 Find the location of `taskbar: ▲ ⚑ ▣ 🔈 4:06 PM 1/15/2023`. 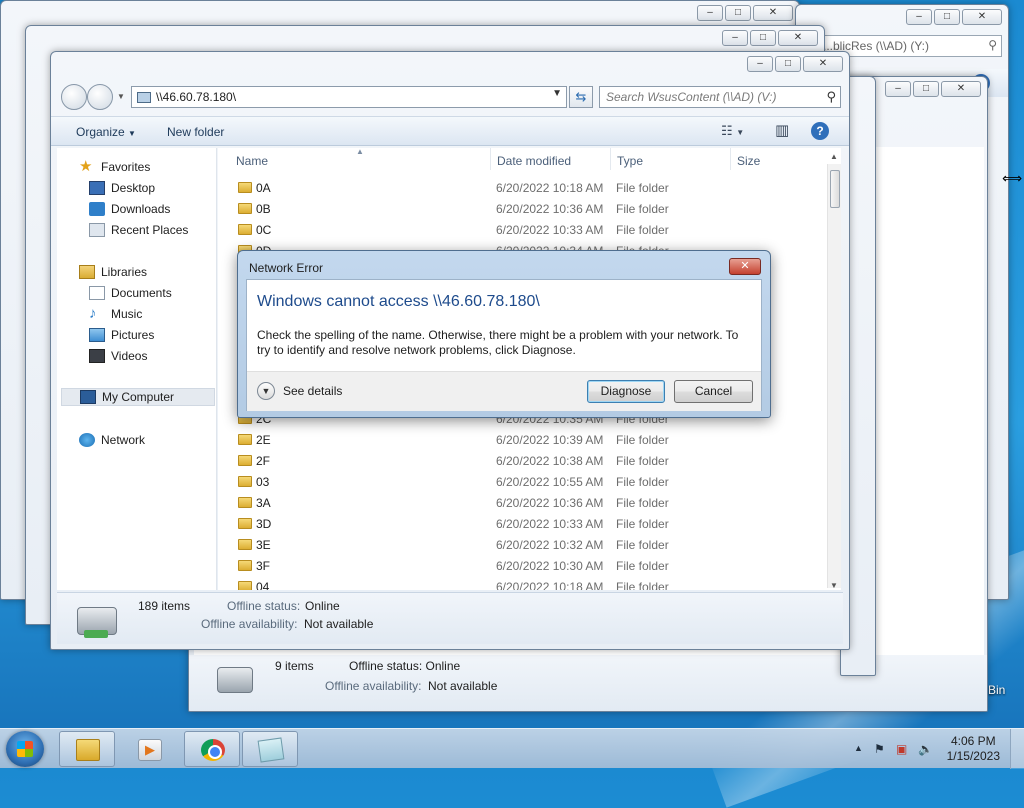

taskbar: ▲ ⚑ ▣ 🔈 4:06 PM 1/15/2023 is located at coordinates (512, 748).